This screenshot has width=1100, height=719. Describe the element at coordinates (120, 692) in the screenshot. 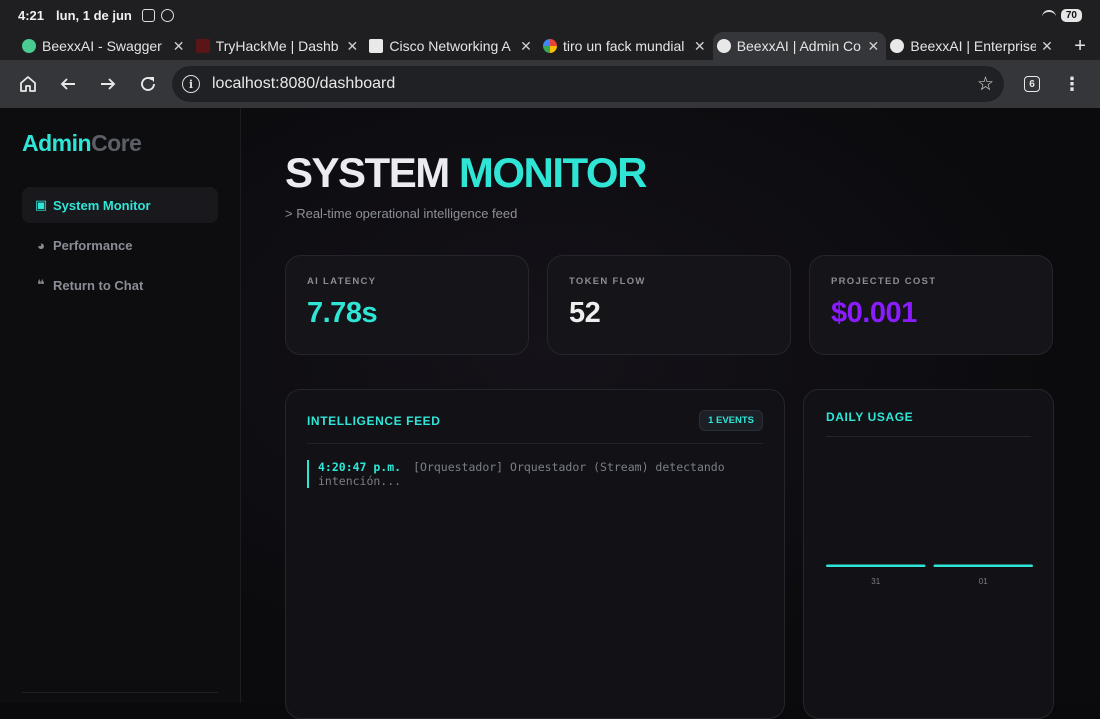

I see `sidebar-divider` at that location.